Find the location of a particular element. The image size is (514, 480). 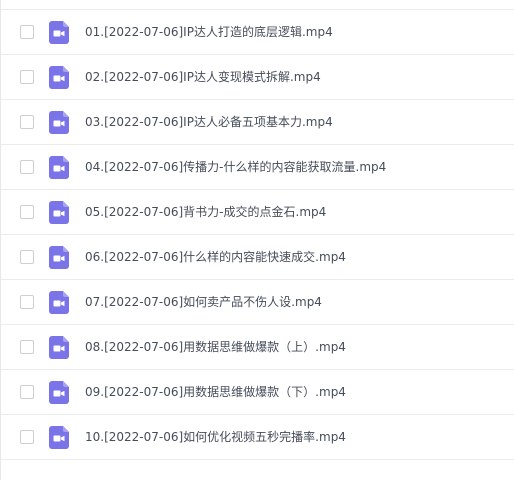

file-row: 02.[2022-07-06]IP达人变现模式拆解.mp4 is located at coordinates (257, 77).